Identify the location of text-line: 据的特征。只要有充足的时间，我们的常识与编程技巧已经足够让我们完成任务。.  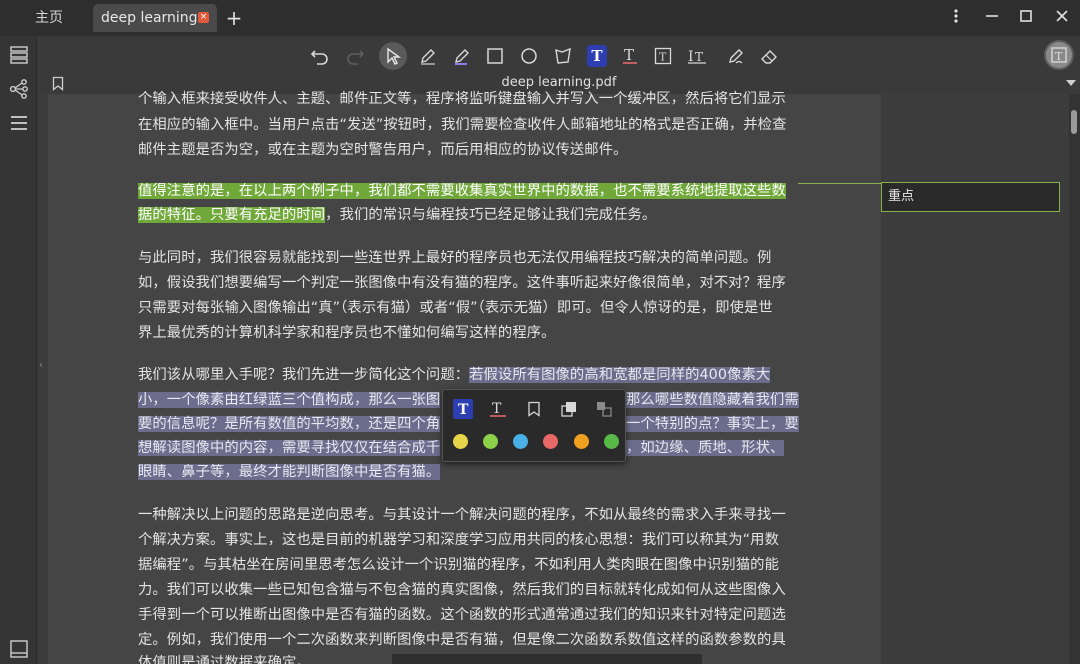
(469, 215).